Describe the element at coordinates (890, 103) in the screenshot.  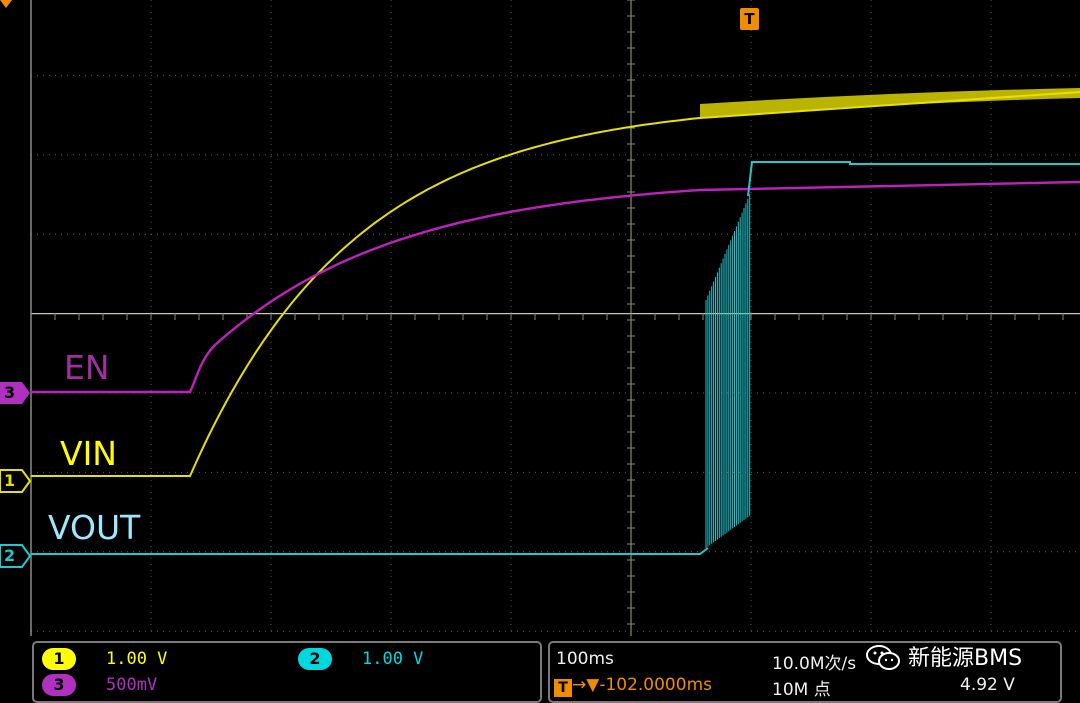
I see `vin-trace-band` at that location.